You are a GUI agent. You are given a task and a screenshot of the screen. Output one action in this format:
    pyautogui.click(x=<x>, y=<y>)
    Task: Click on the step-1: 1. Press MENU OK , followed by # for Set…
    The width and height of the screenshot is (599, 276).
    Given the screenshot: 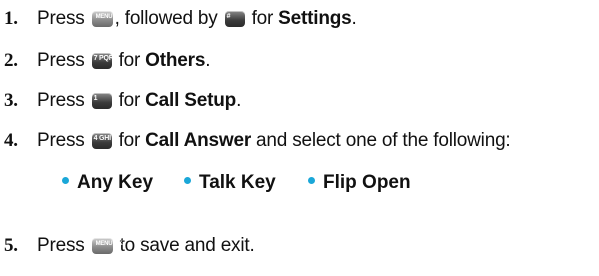 What is the action you would take?
    pyautogui.click(x=180, y=19)
    